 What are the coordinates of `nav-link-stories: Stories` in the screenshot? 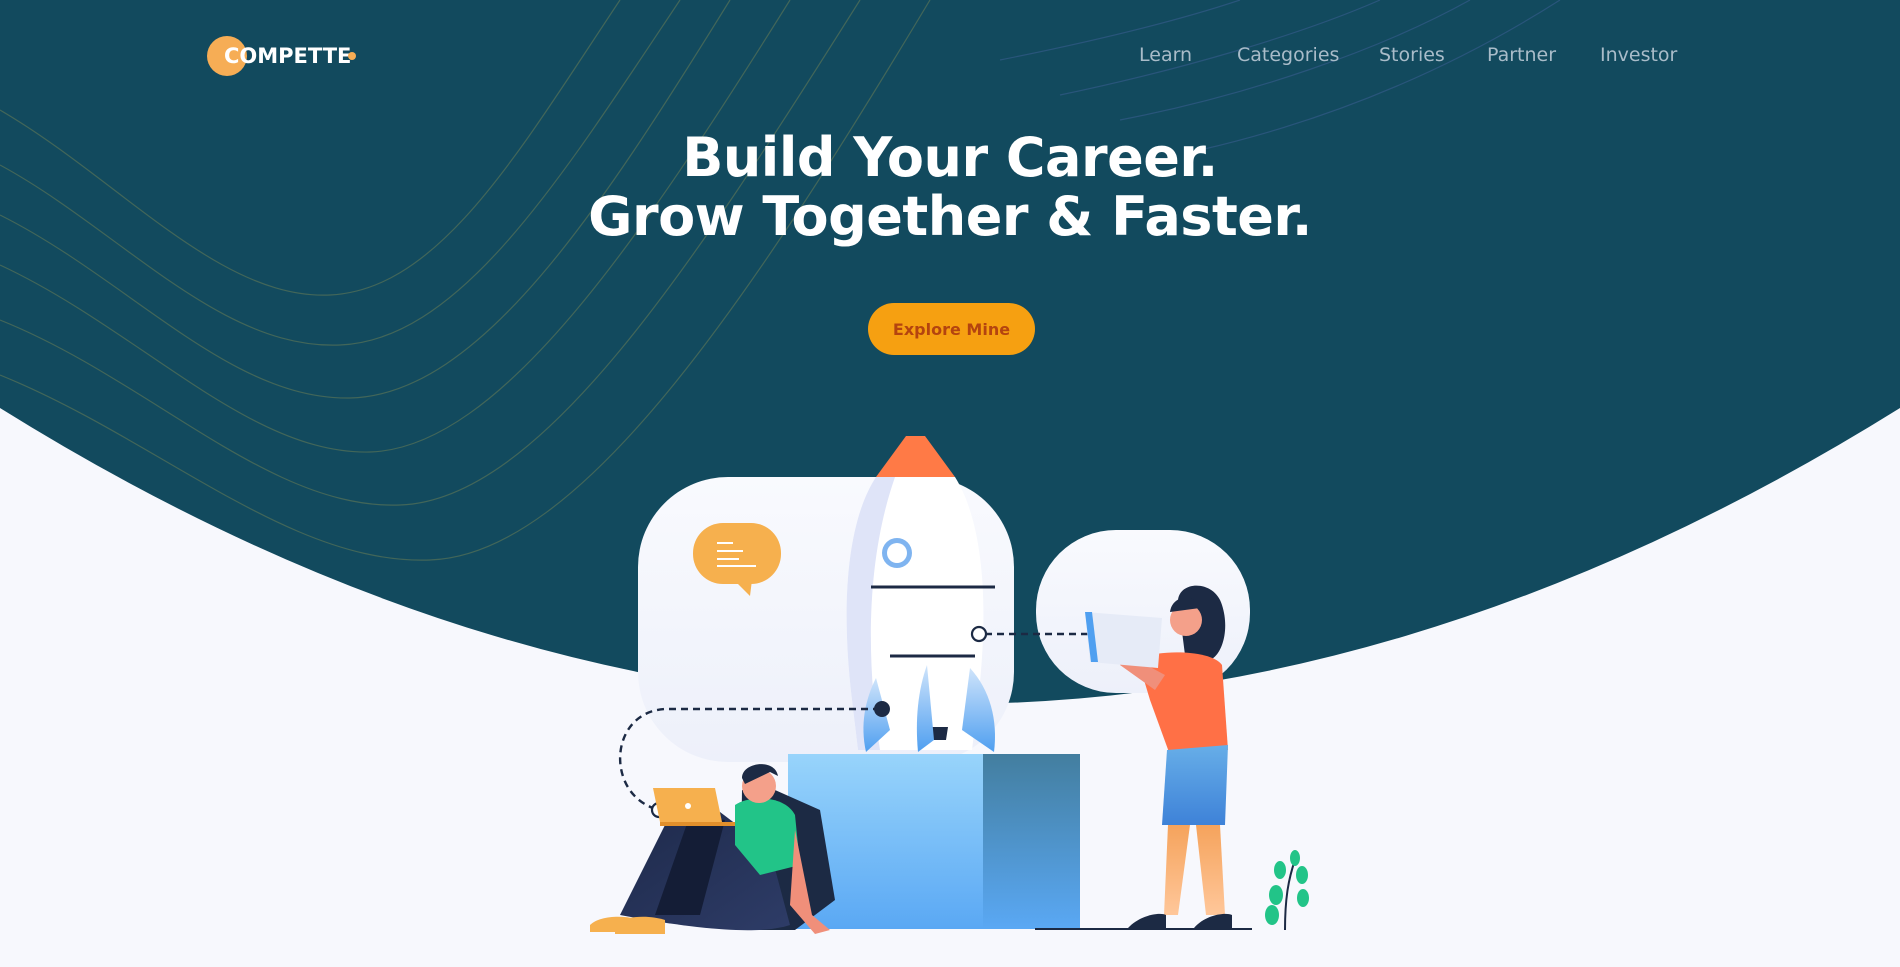 It's located at (1412, 55).